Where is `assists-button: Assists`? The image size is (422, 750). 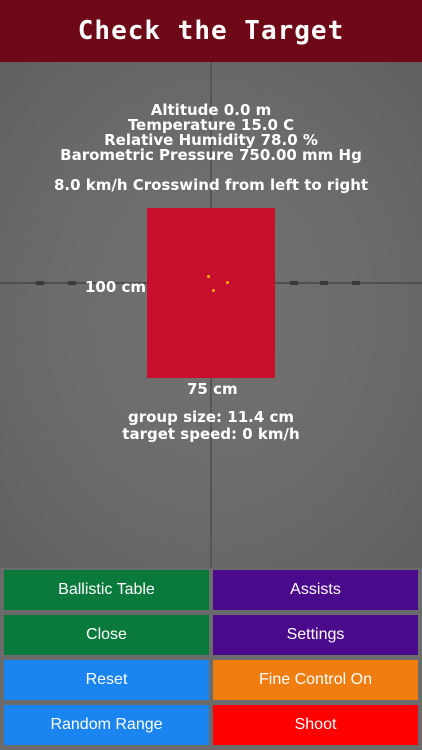 assists-button: Assists is located at coordinates (315, 590).